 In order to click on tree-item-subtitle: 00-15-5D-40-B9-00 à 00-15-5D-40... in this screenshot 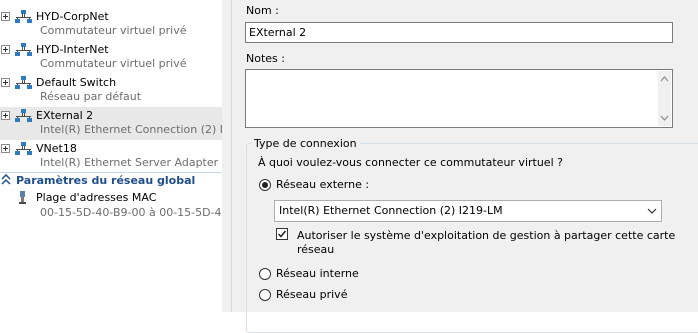, I will do `click(131, 212)`.